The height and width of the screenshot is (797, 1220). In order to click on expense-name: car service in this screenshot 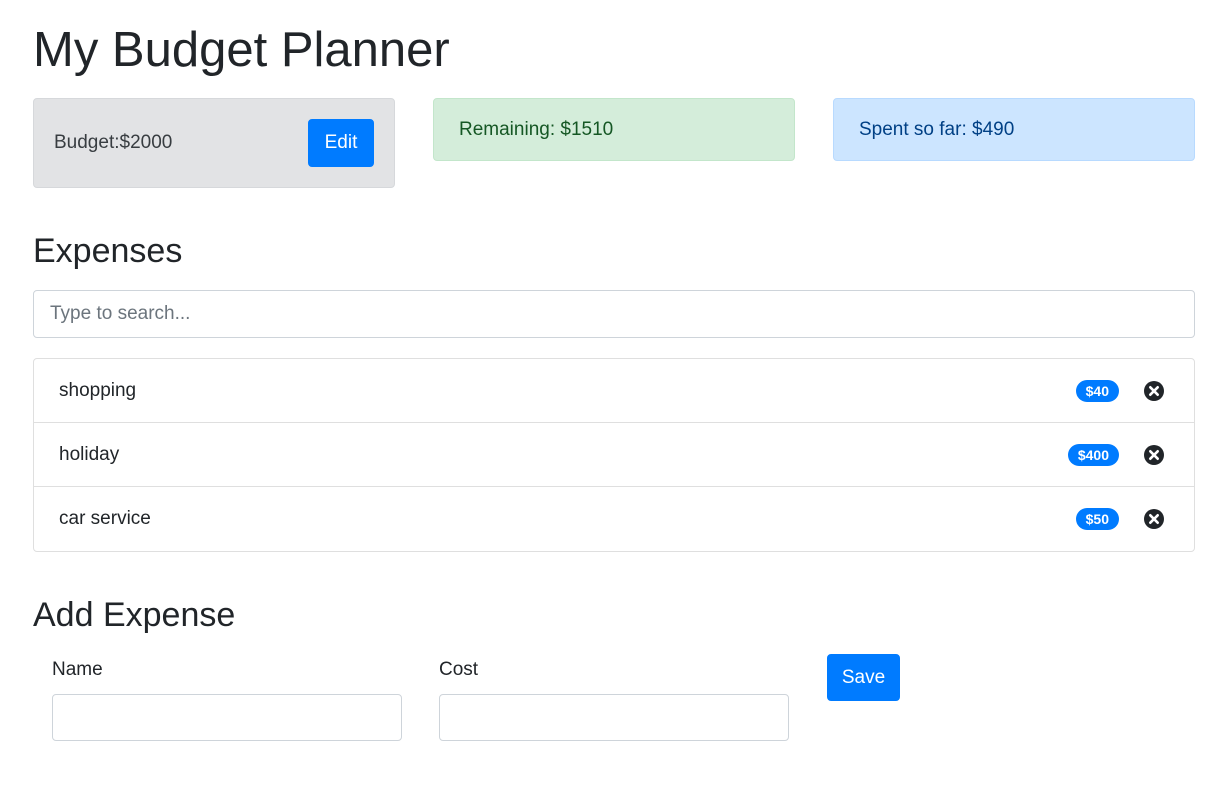, I will do `click(105, 518)`.